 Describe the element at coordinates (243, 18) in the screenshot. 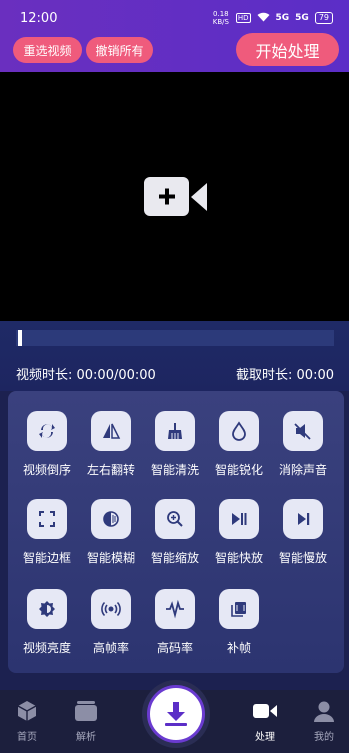

I see `hd-icon: HD` at that location.